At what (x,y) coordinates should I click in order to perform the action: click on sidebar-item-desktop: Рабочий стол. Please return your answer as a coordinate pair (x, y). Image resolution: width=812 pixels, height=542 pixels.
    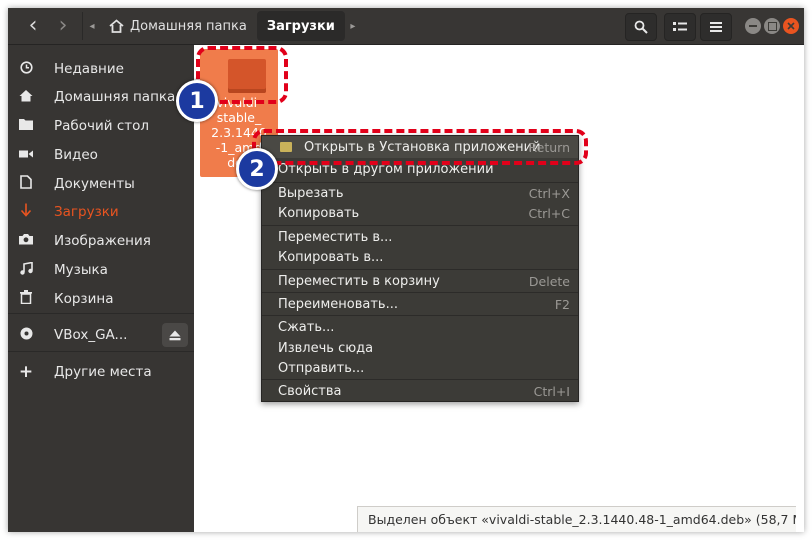
    Looking at the image, I should click on (101, 126).